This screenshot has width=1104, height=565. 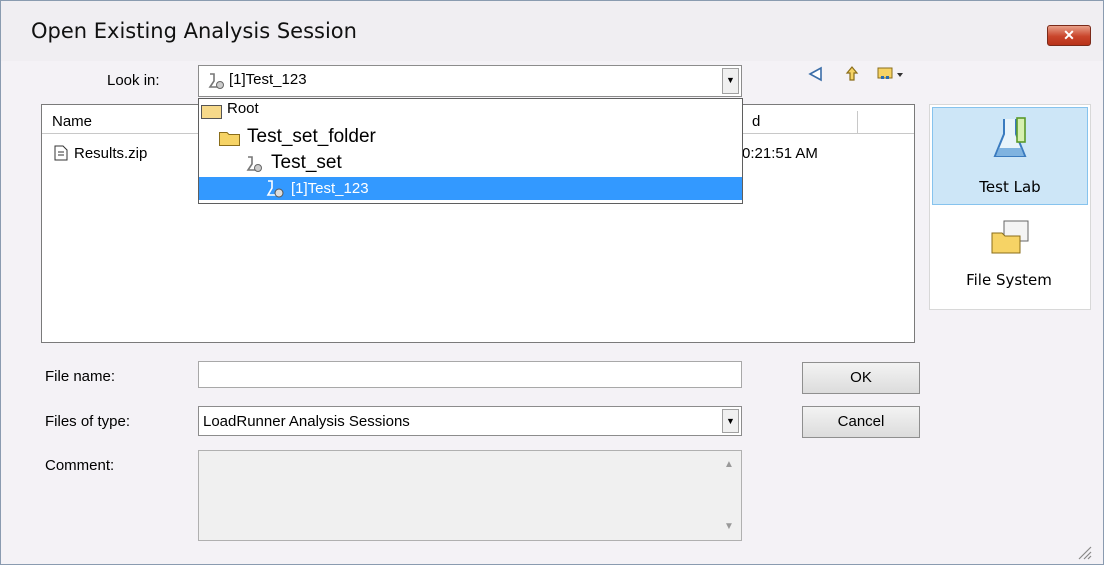 I want to click on ok-button: OK, so click(x=861, y=378).